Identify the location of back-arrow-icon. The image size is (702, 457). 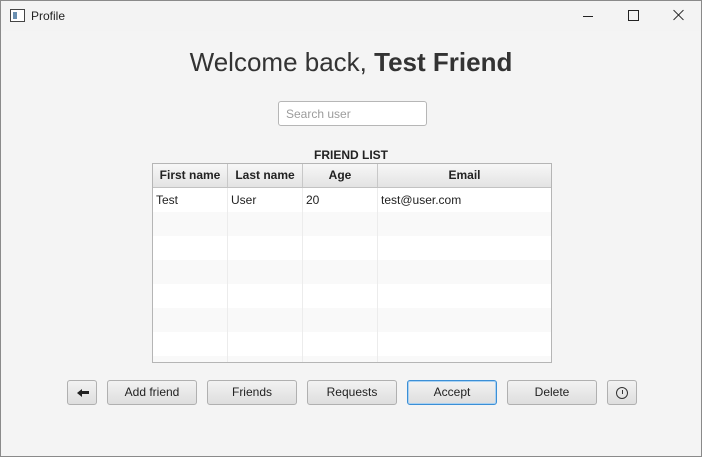
(83, 393).